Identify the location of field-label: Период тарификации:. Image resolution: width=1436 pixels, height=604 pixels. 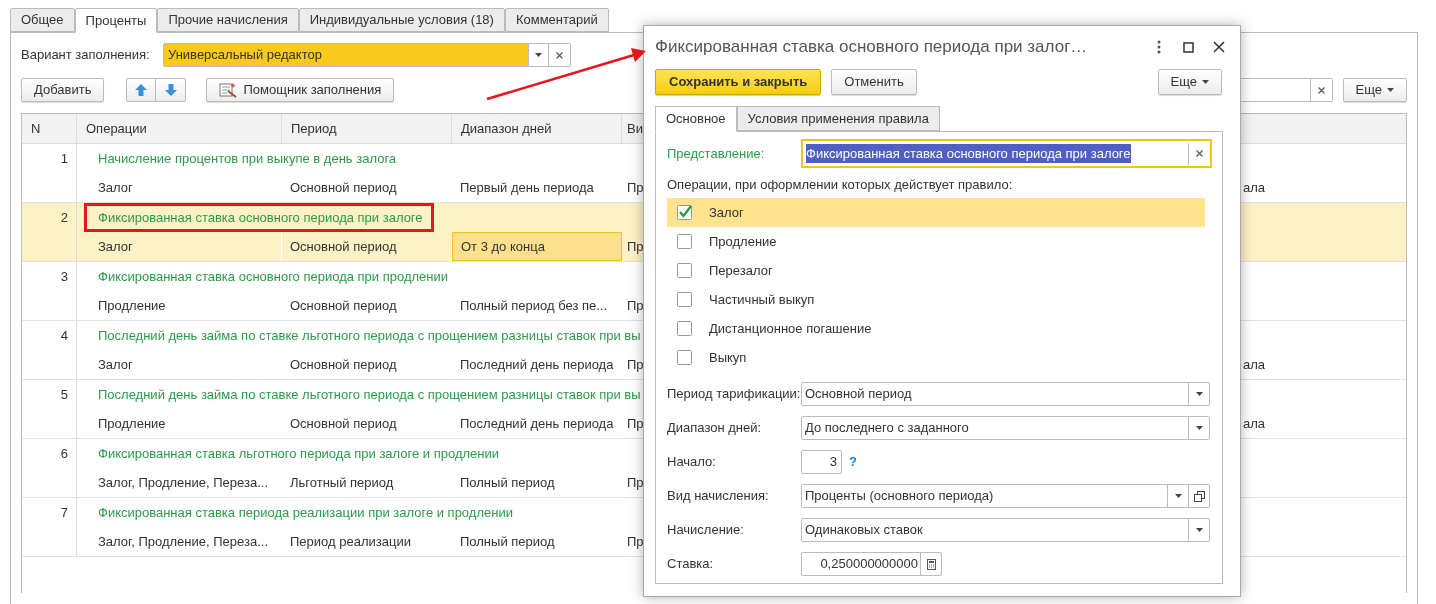
(734, 394).